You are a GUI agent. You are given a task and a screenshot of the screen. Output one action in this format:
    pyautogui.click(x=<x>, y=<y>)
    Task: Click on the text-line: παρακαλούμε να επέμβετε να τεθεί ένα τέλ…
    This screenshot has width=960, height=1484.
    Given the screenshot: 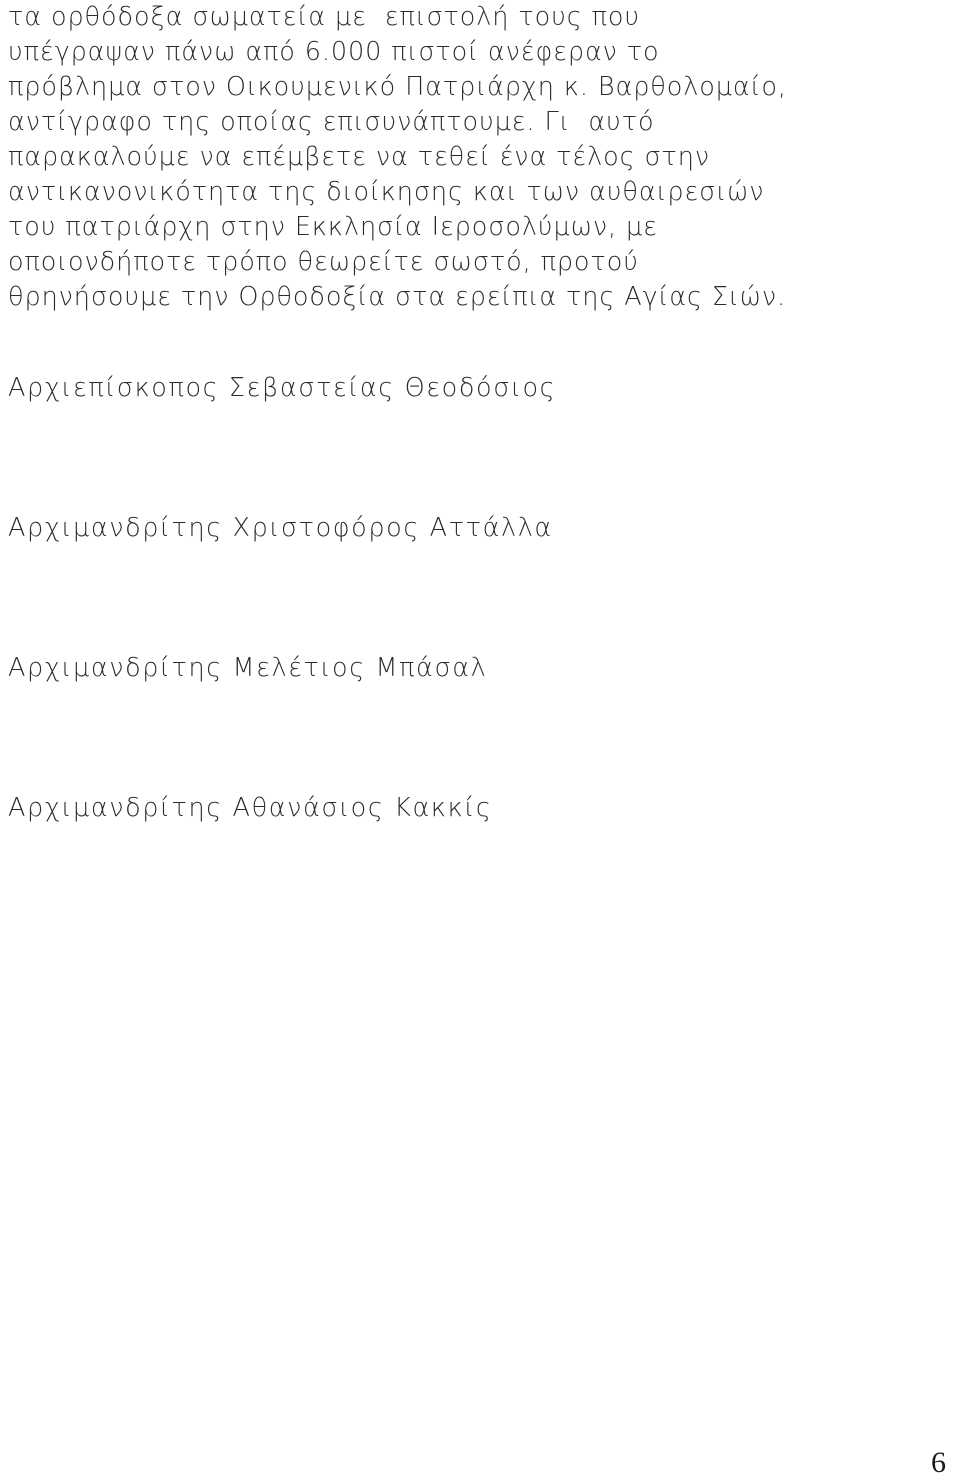 What is the action you would take?
    pyautogui.click(x=359, y=157)
    